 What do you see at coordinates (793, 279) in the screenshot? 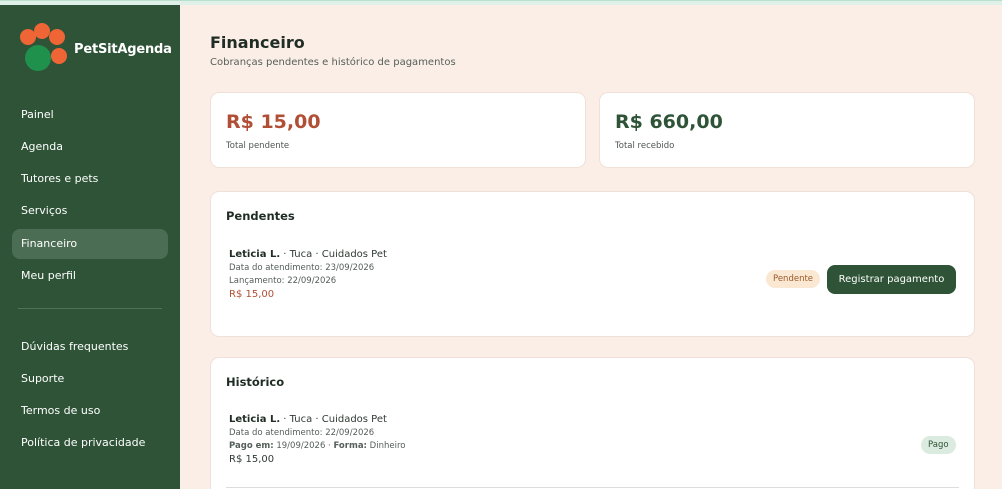
I see `status-badge: Pendente` at bounding box center [793, 279].